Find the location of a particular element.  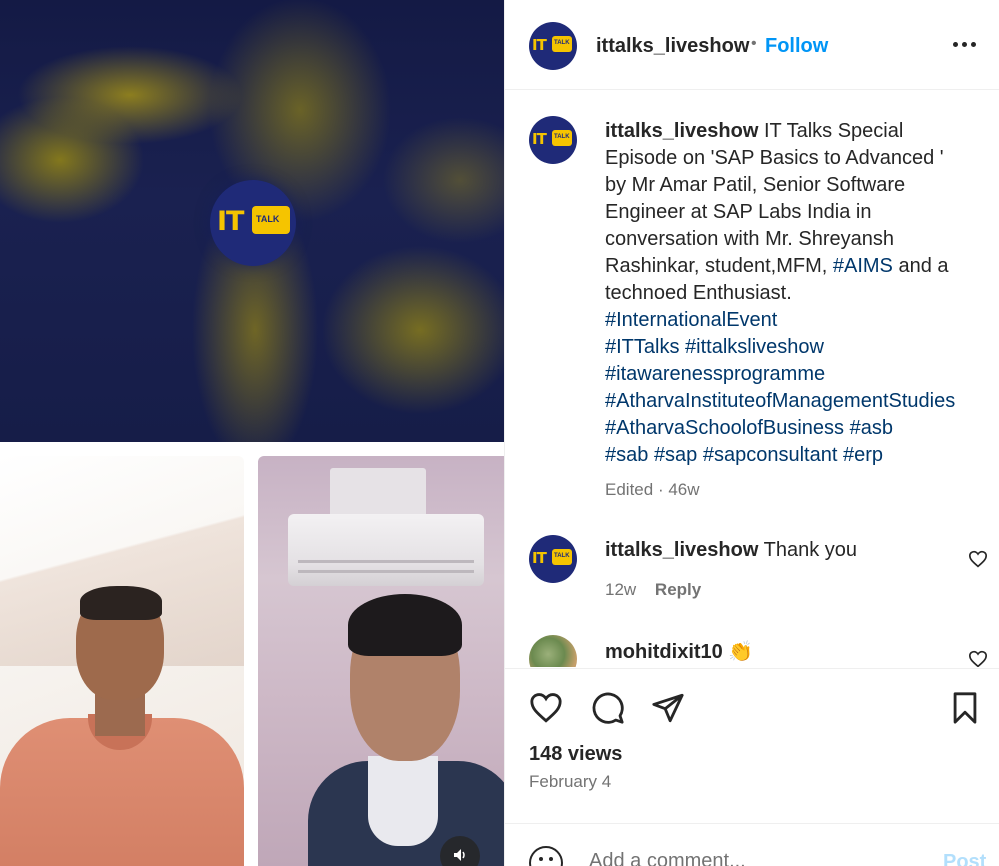

follow-button: Follow is located at coordinates (796, 46).